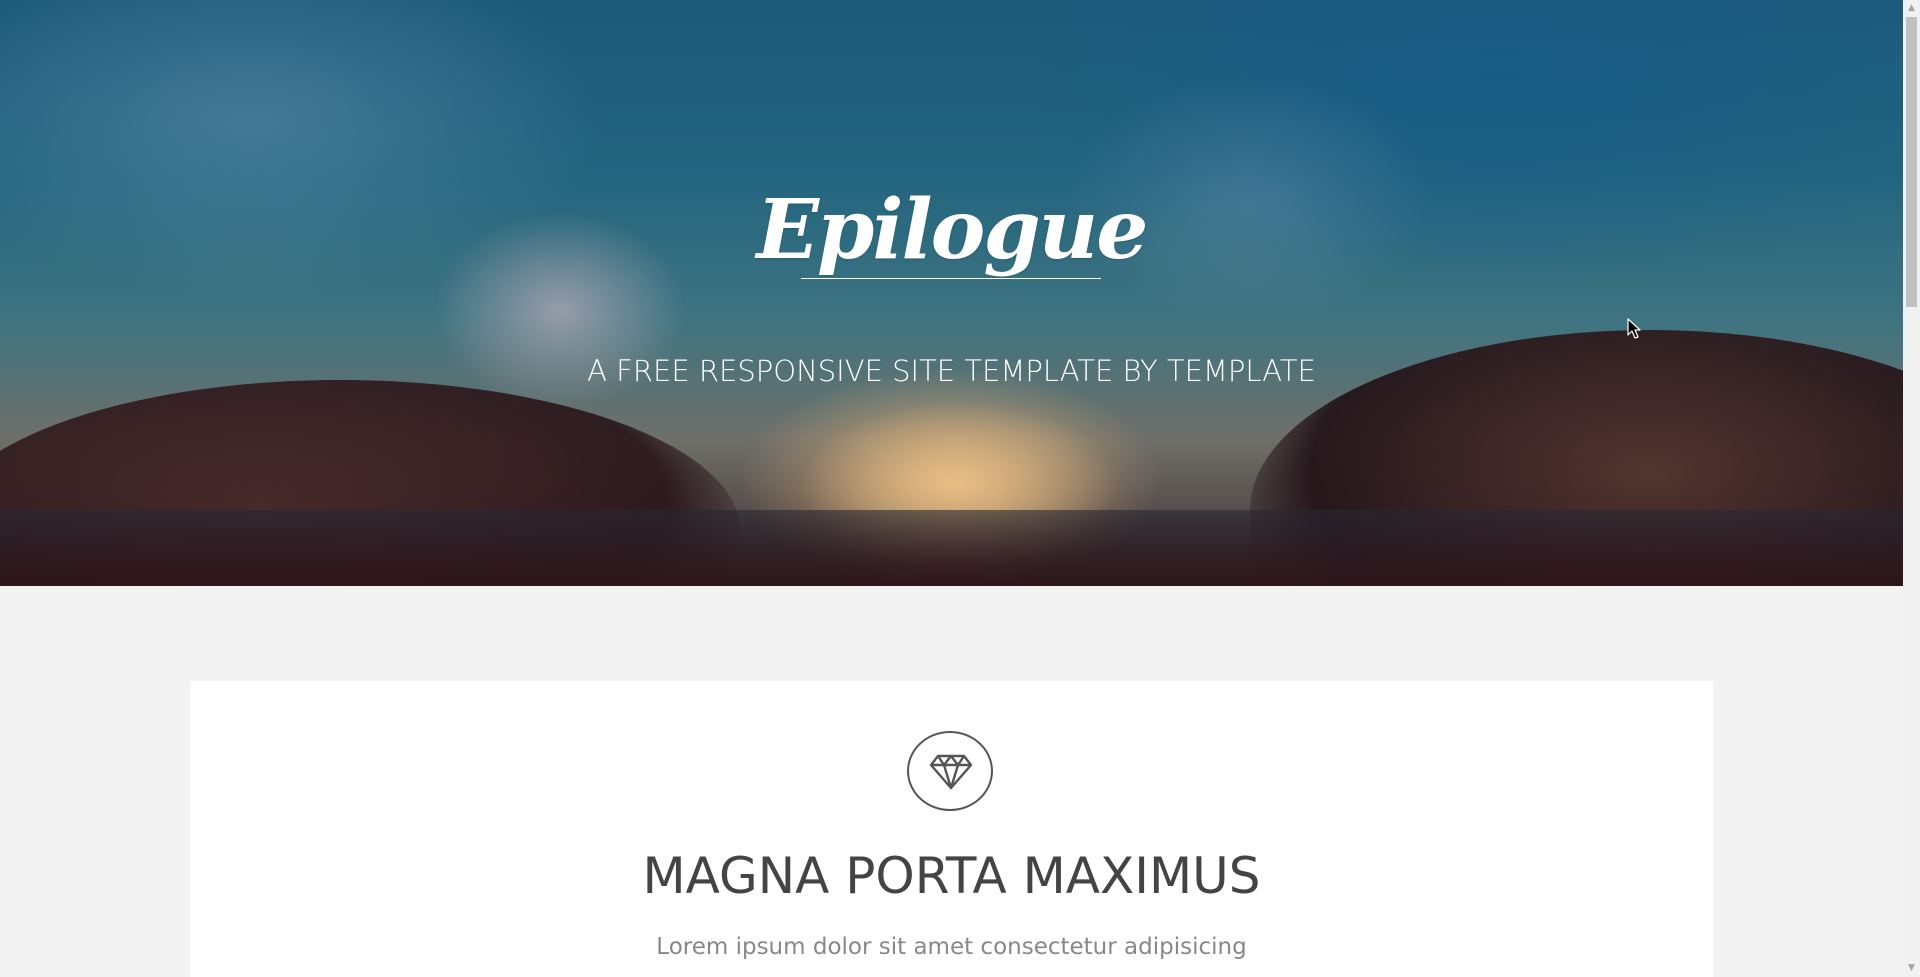 Image resolution: width=1920 pixels, height=977 pixels. Describe the element at coordinates (951, 548) in the screenshot. I see `hero-ground` at that location.